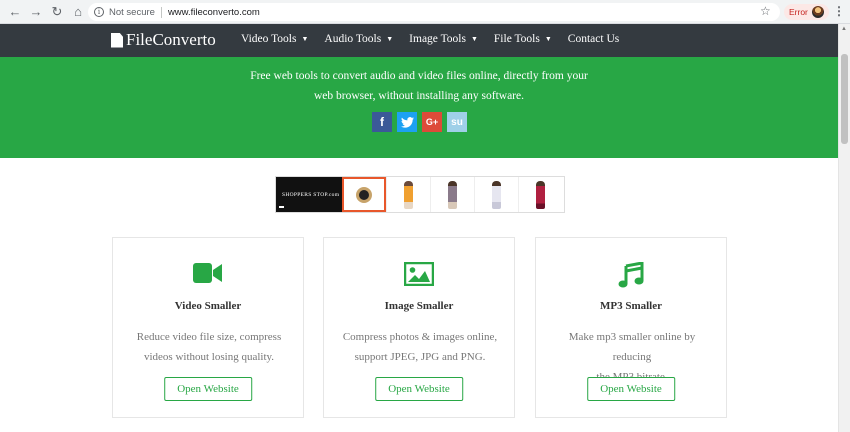 The image size is (850, 432). I want to click on page-scrollbar: ▲, so click(844, 228).